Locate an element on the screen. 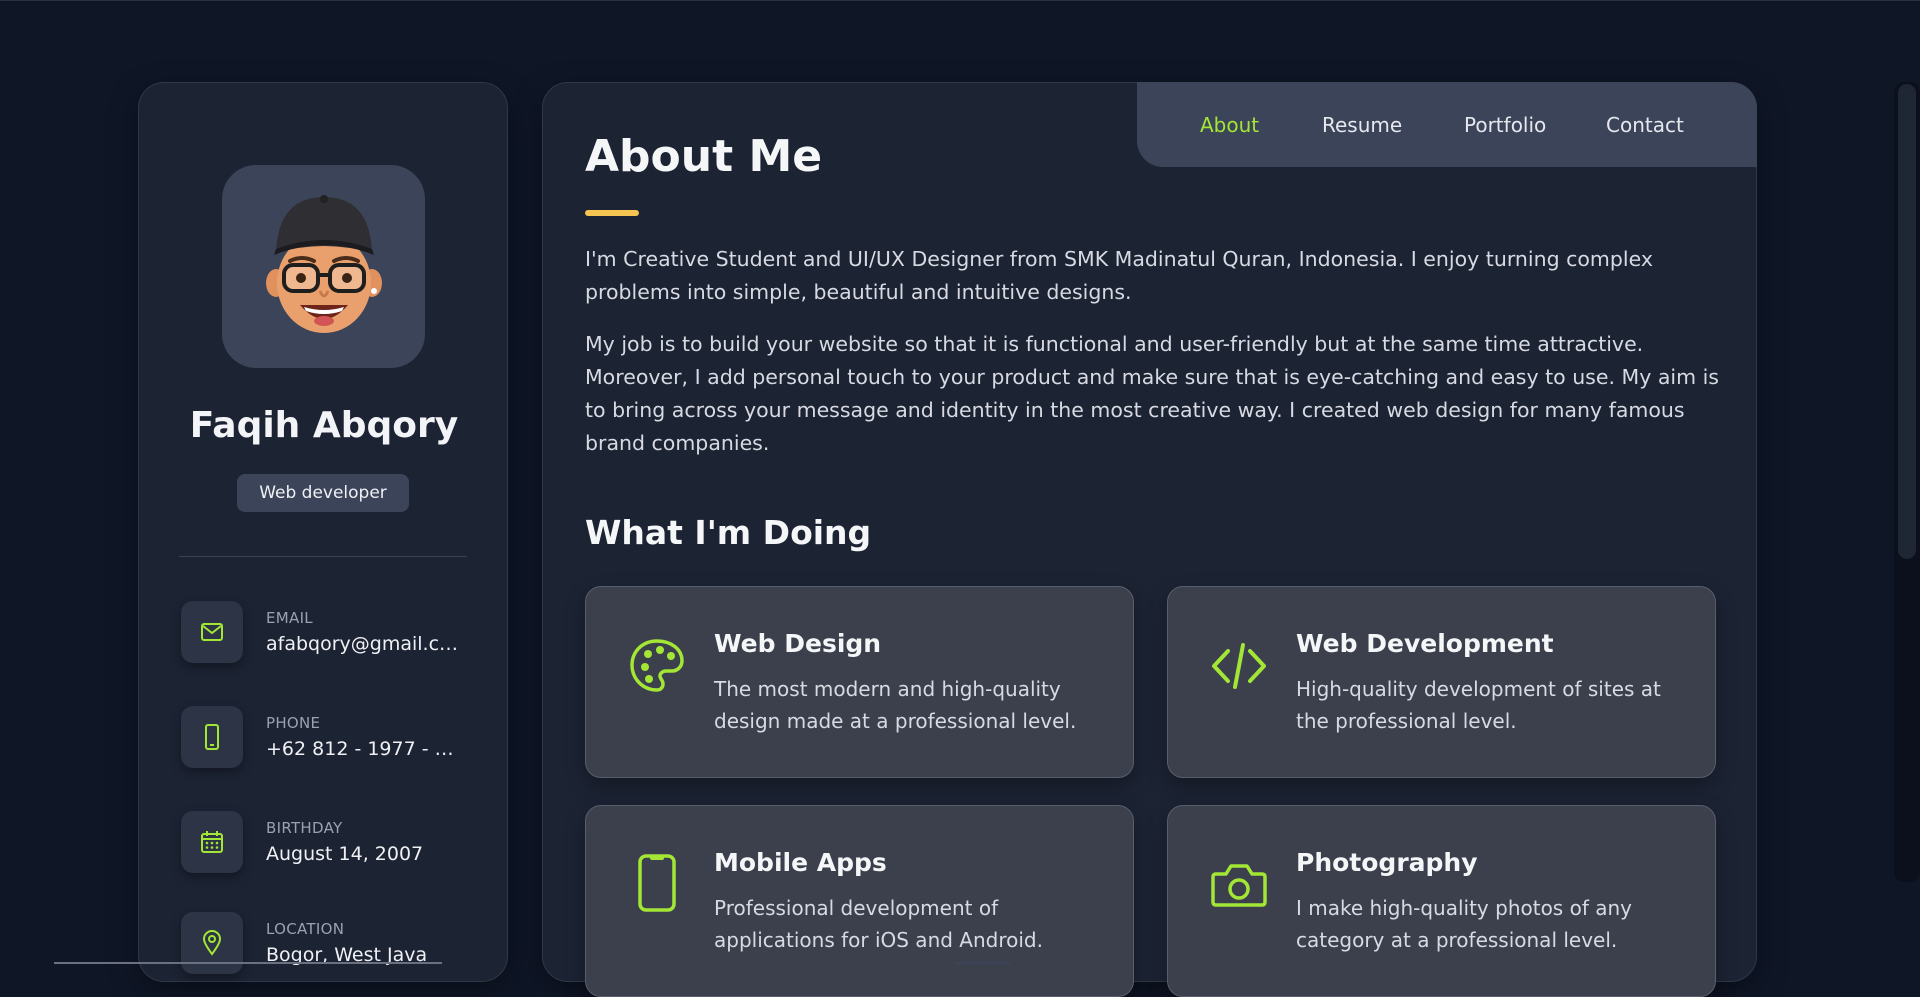 The width and height of the screenshot is (1920, 997). code-icon is located at coordinates (1239, 666).